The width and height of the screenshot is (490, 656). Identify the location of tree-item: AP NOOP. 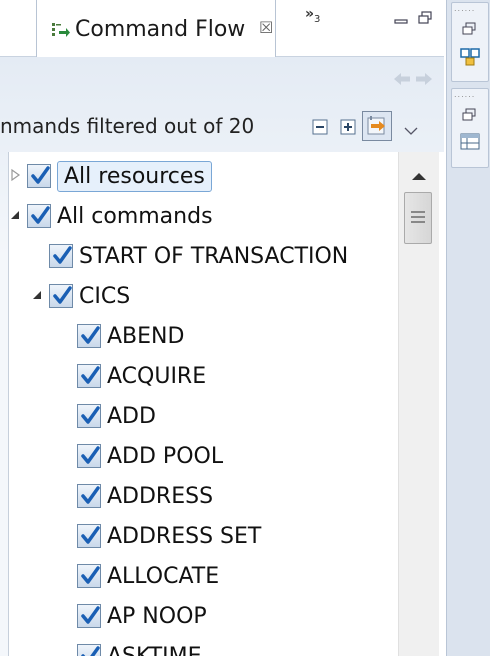
(133, 616).